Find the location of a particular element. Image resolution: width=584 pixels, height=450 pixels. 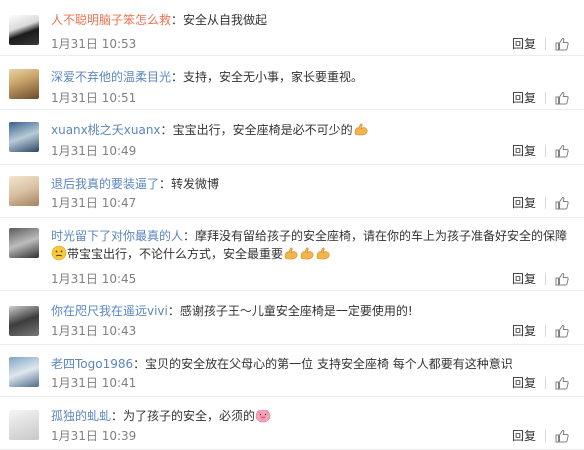

comment-item: 人不聪明脑子笨怎么救：安全从自我做起 1月31日 10:53 回复 is located at coordinates (292, 28).